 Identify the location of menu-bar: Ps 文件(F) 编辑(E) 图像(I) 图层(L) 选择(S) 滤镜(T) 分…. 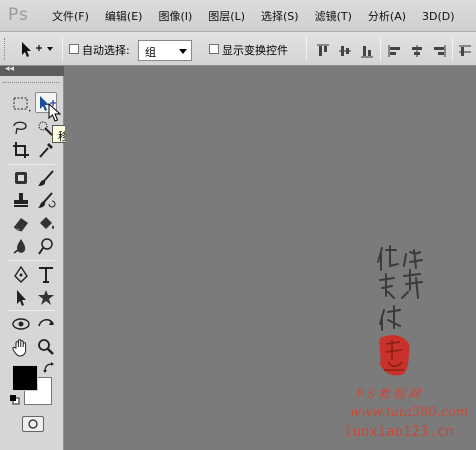
(238, 16).